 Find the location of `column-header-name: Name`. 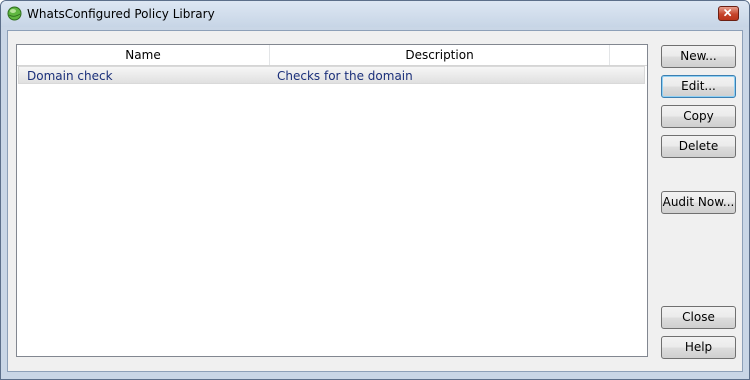

column-header-name: Name is located at coordinates (143, 55).